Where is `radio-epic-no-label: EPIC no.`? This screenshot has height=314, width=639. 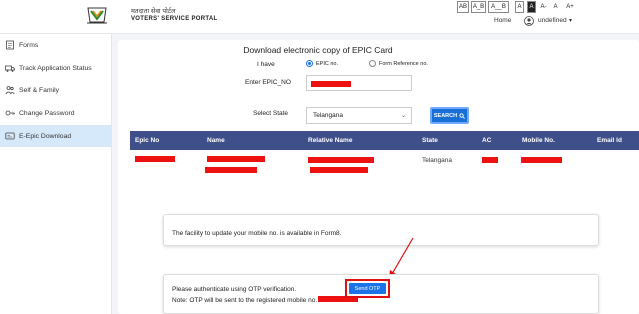
radio-epic-no-label: EPIC no. is located at coordinates (327, 64).